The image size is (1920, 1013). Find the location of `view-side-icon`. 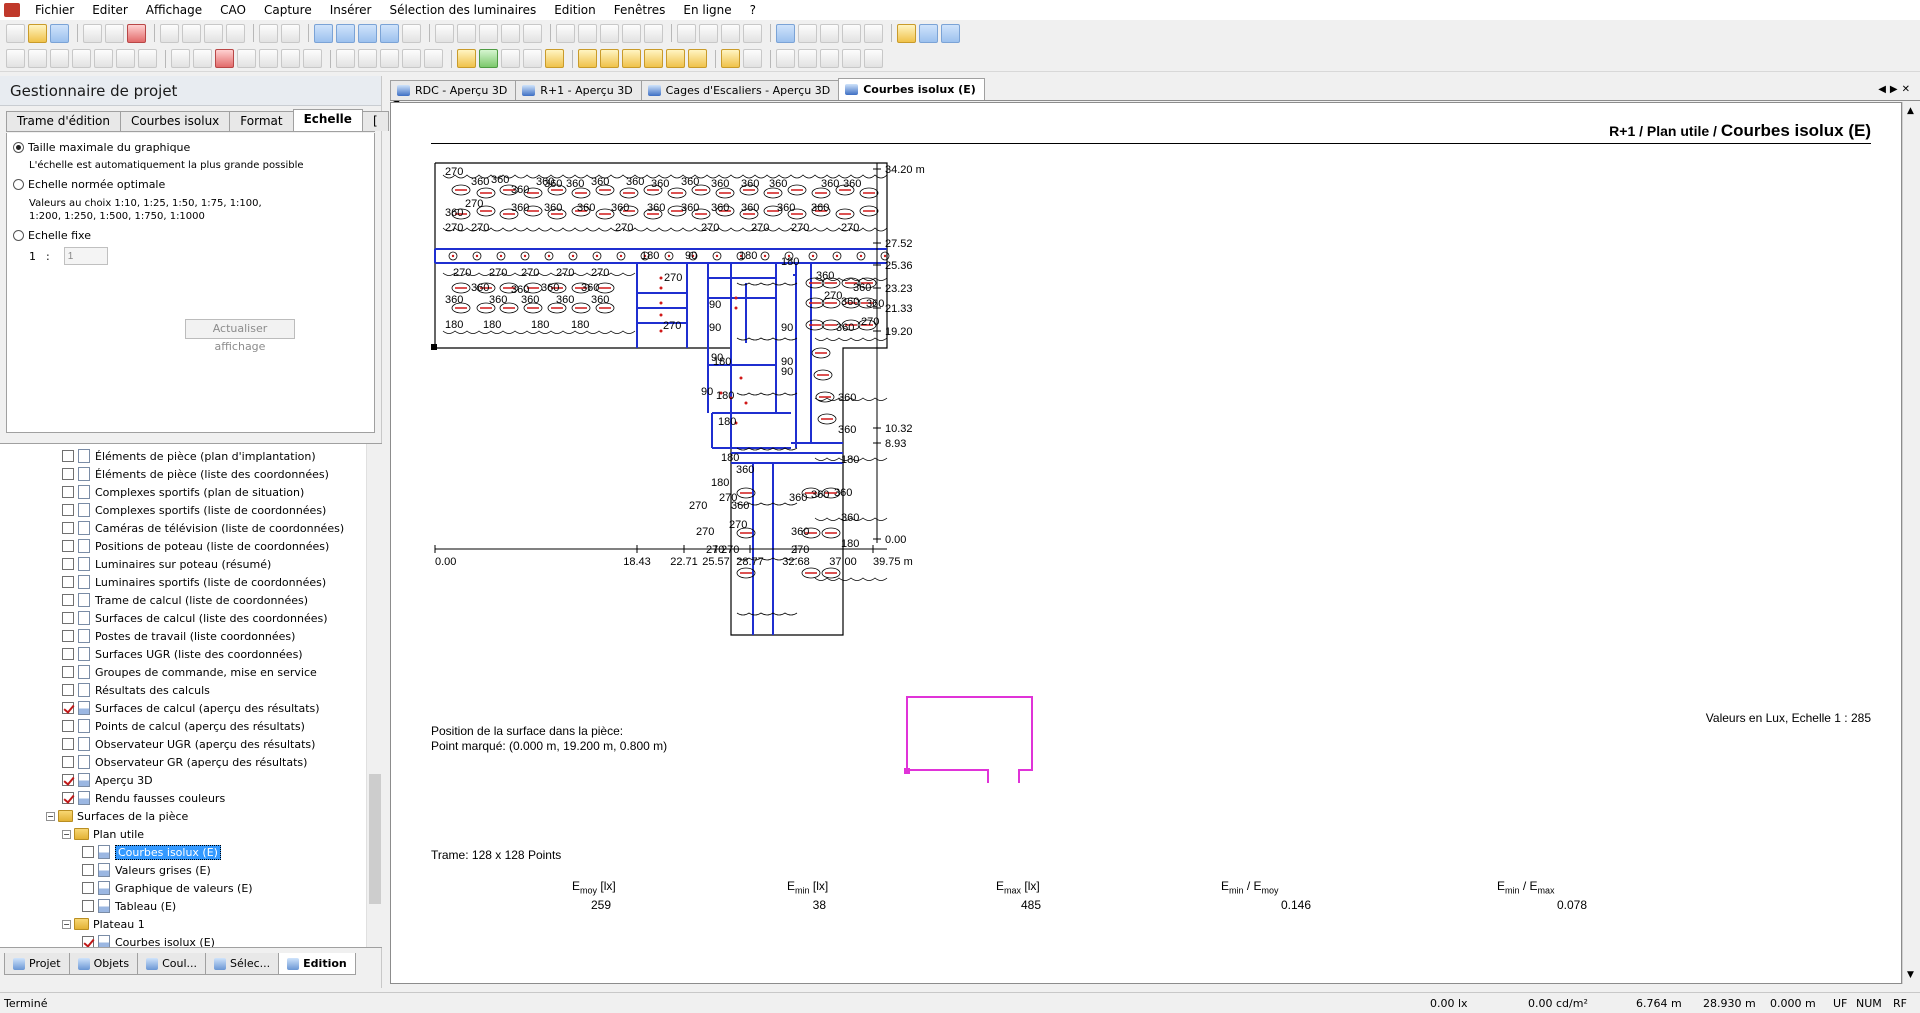

view-side-icon is located at coordinates (389, 33).